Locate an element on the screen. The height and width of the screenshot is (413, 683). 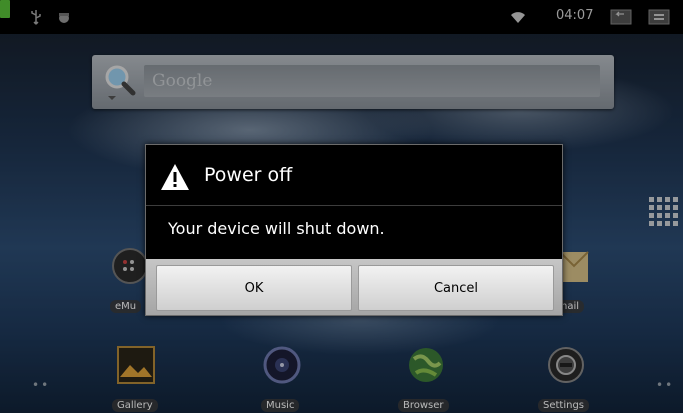
warning-icon is located at coordinates (175, 177).